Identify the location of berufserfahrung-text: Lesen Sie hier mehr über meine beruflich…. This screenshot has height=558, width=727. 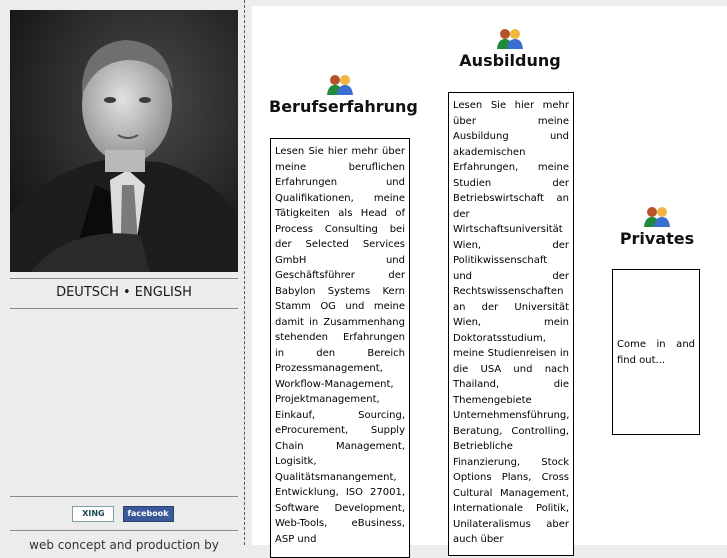
(340, 348).